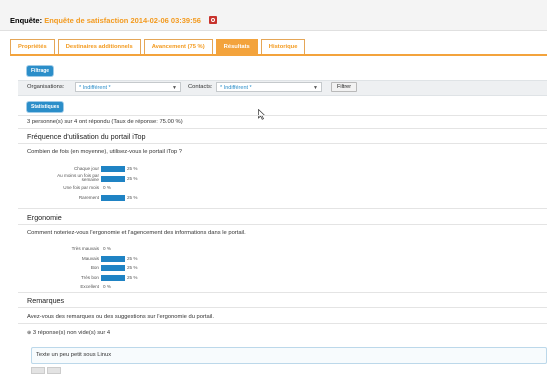  I want to click on chart-row: Très bon, so click(50, 278).